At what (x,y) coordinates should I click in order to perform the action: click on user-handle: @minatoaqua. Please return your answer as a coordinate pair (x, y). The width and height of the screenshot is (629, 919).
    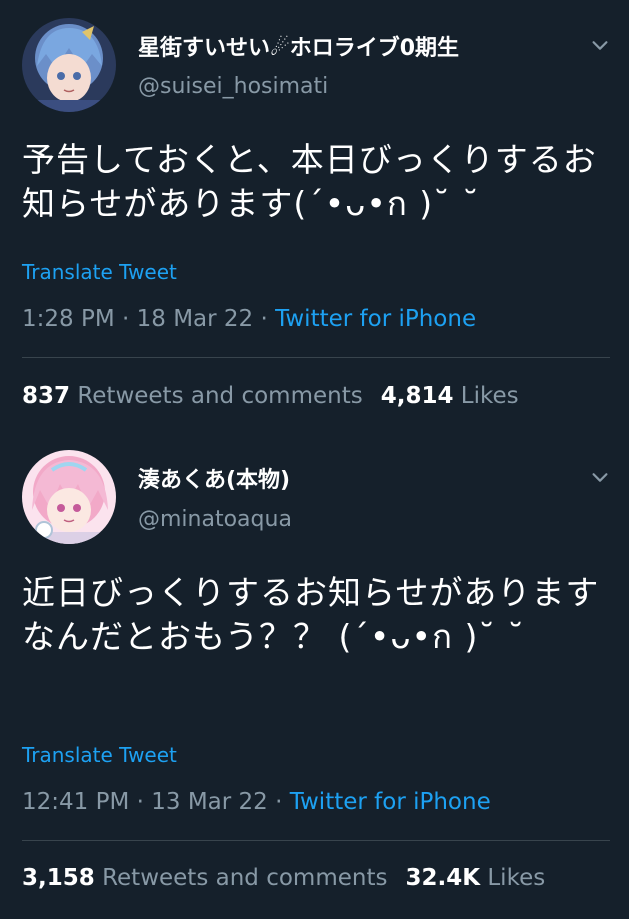
    Looking at the image, I should click on (215, 519).